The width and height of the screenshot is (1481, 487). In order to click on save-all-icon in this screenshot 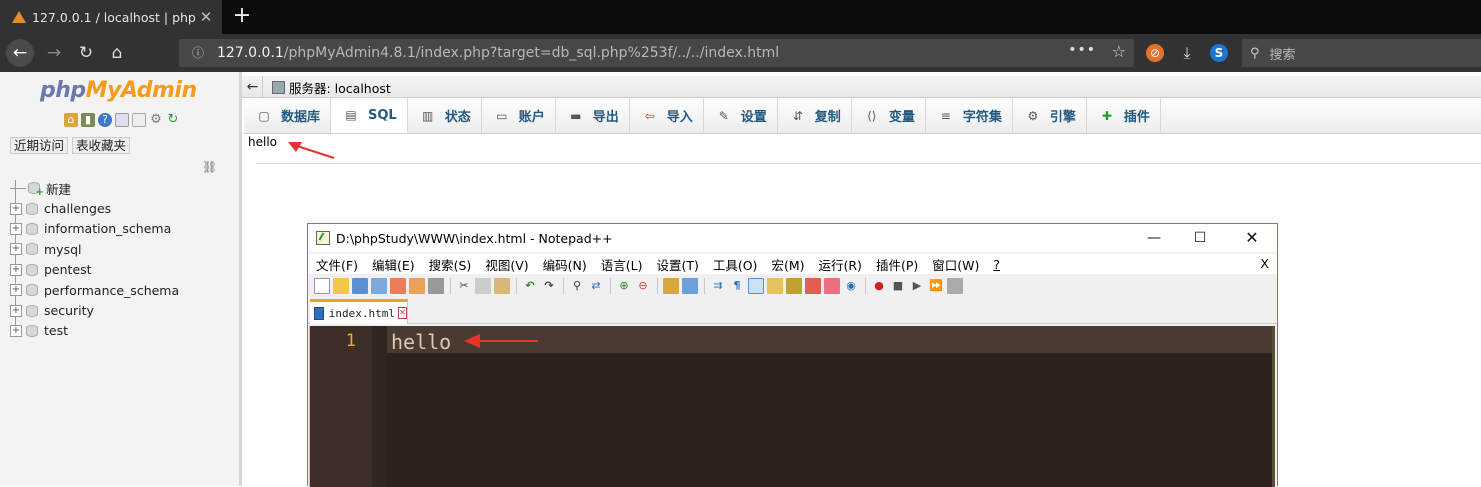, I will do `click(379, 286)`.